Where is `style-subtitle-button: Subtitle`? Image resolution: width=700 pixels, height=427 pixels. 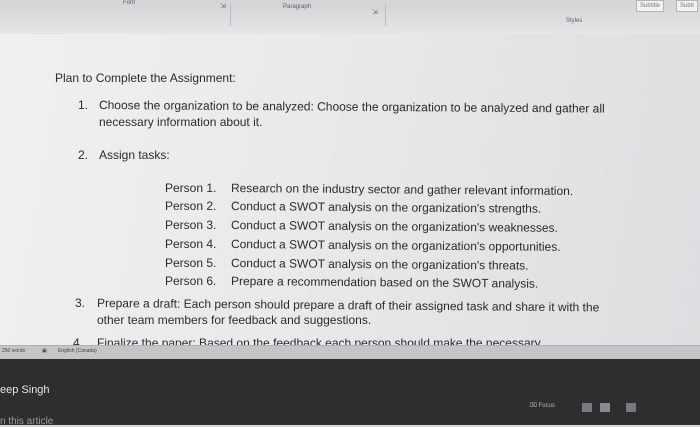
style-subtitle-button: Subtitle is located at coordinates (650, 6).